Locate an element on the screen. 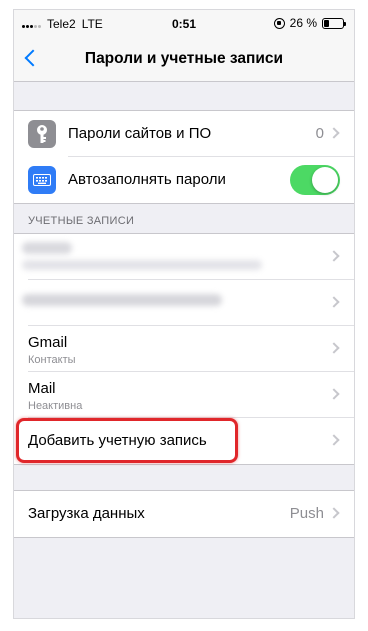 The height and width of the screenshot is (631, 368). passwords-count: 0 is located at coordinates (319, 133).